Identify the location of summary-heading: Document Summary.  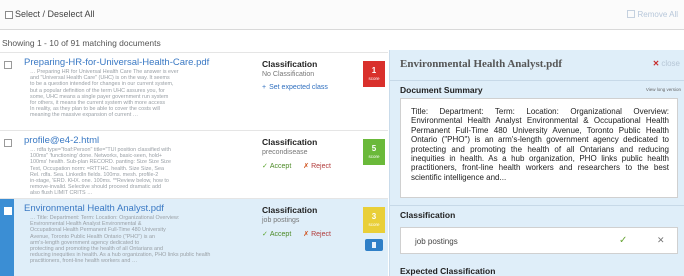
(441, 90).